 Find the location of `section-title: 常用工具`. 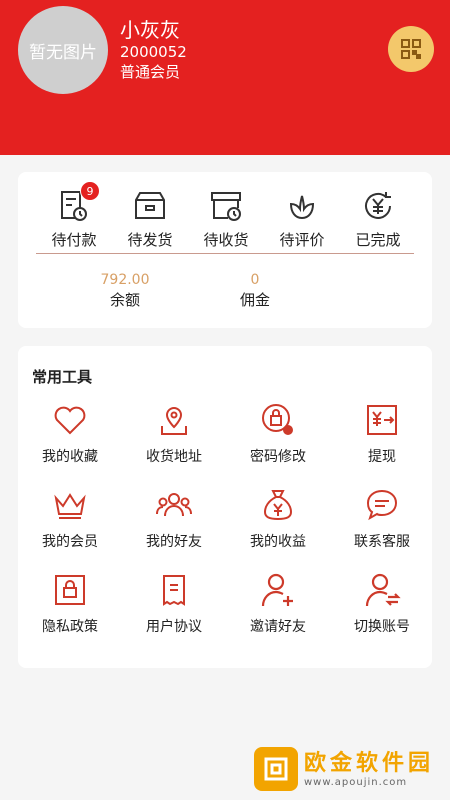

section-title: 常用工具 is located at coordinates (62, 377).